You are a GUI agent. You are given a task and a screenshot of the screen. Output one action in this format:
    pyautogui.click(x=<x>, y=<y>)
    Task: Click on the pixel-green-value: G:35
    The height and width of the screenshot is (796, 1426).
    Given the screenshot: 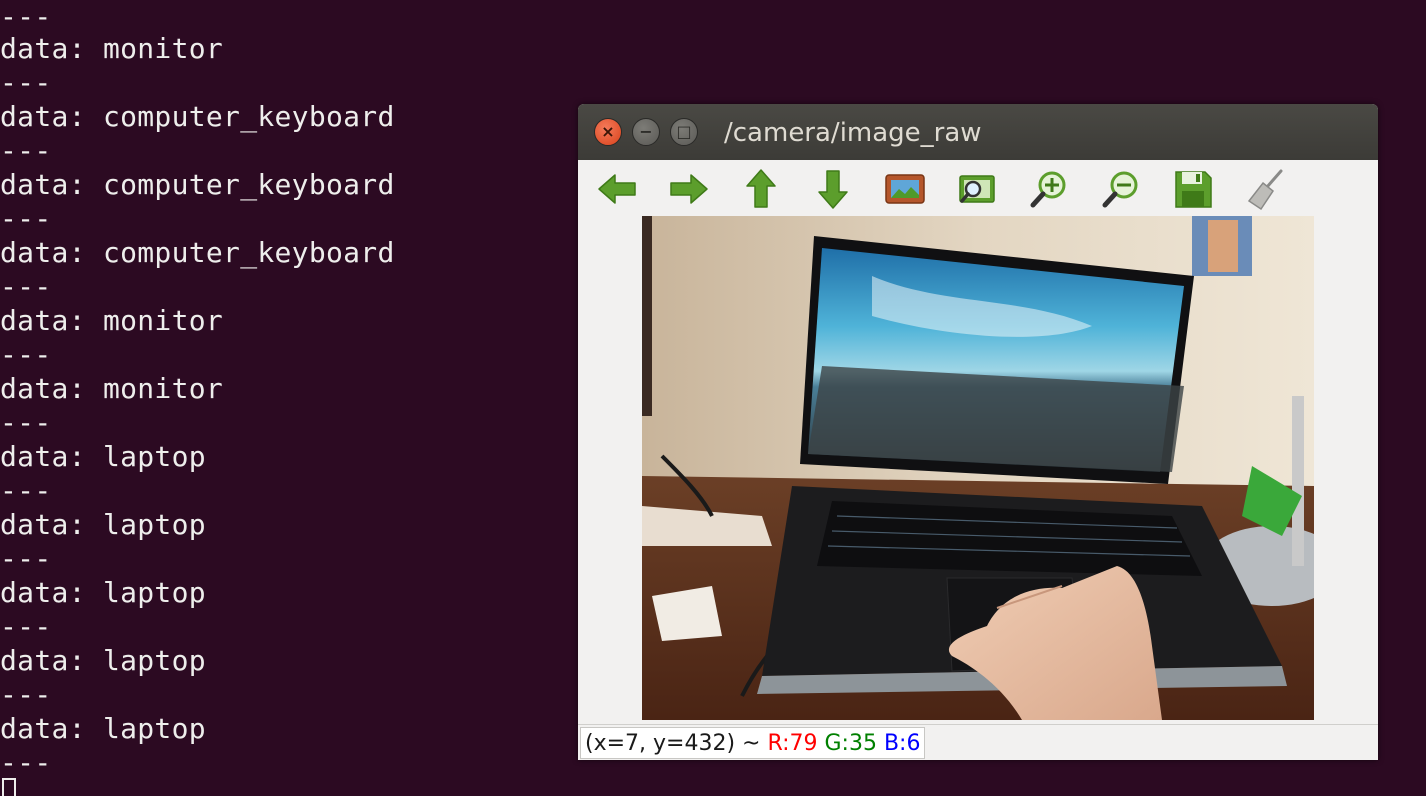 What is the action you would take?
    pyautogui.click(x=850, y=743)
    